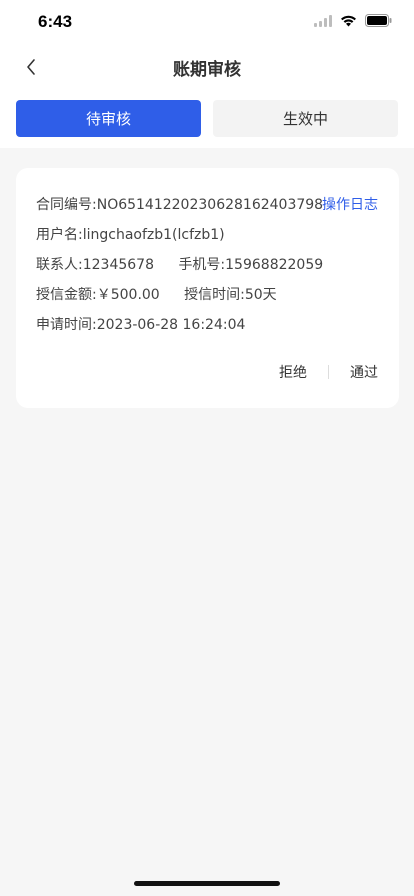 The image size is (414, 896). Describe the element at coordinates (323, 20) in the screenshot. I see `signal-icon` at that location.